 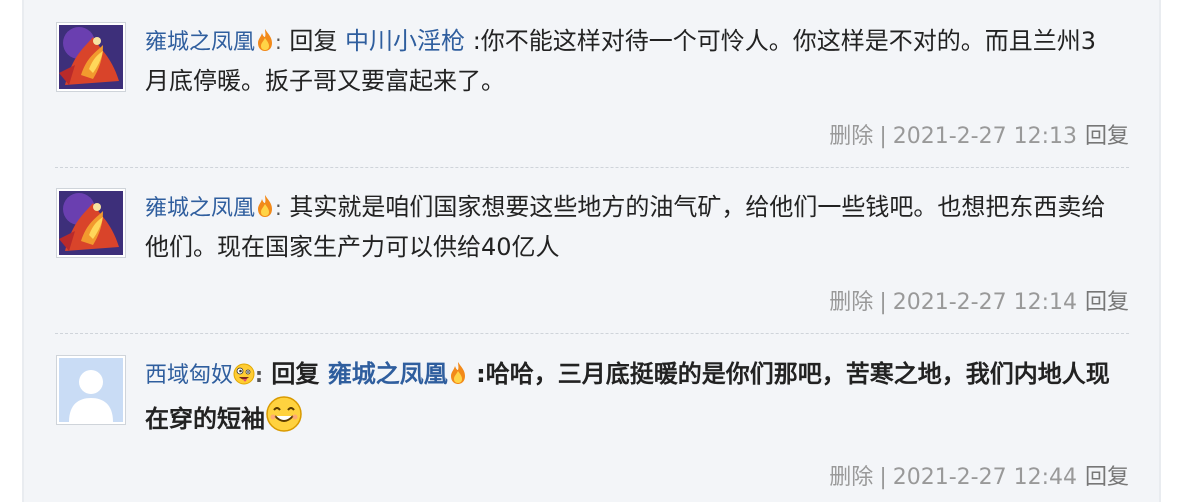 I want to click on reply-meta-2: 删除 | 2021-2-27 12:14 回复, so click(x=979, y=300).